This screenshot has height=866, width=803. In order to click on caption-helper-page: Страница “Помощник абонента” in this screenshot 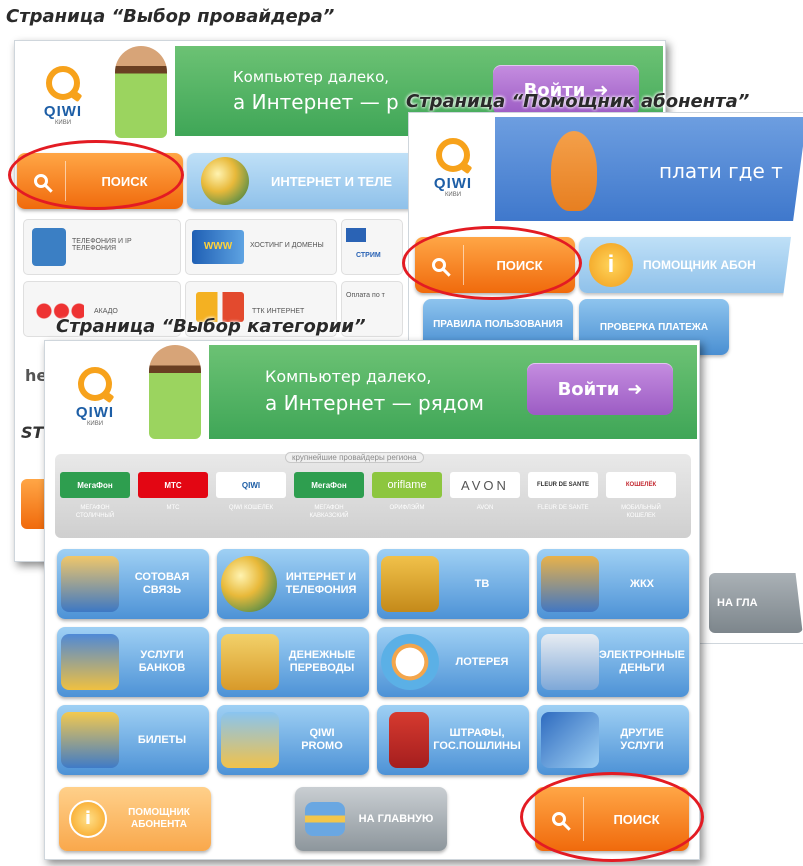, I will do `click(578, 101)`.